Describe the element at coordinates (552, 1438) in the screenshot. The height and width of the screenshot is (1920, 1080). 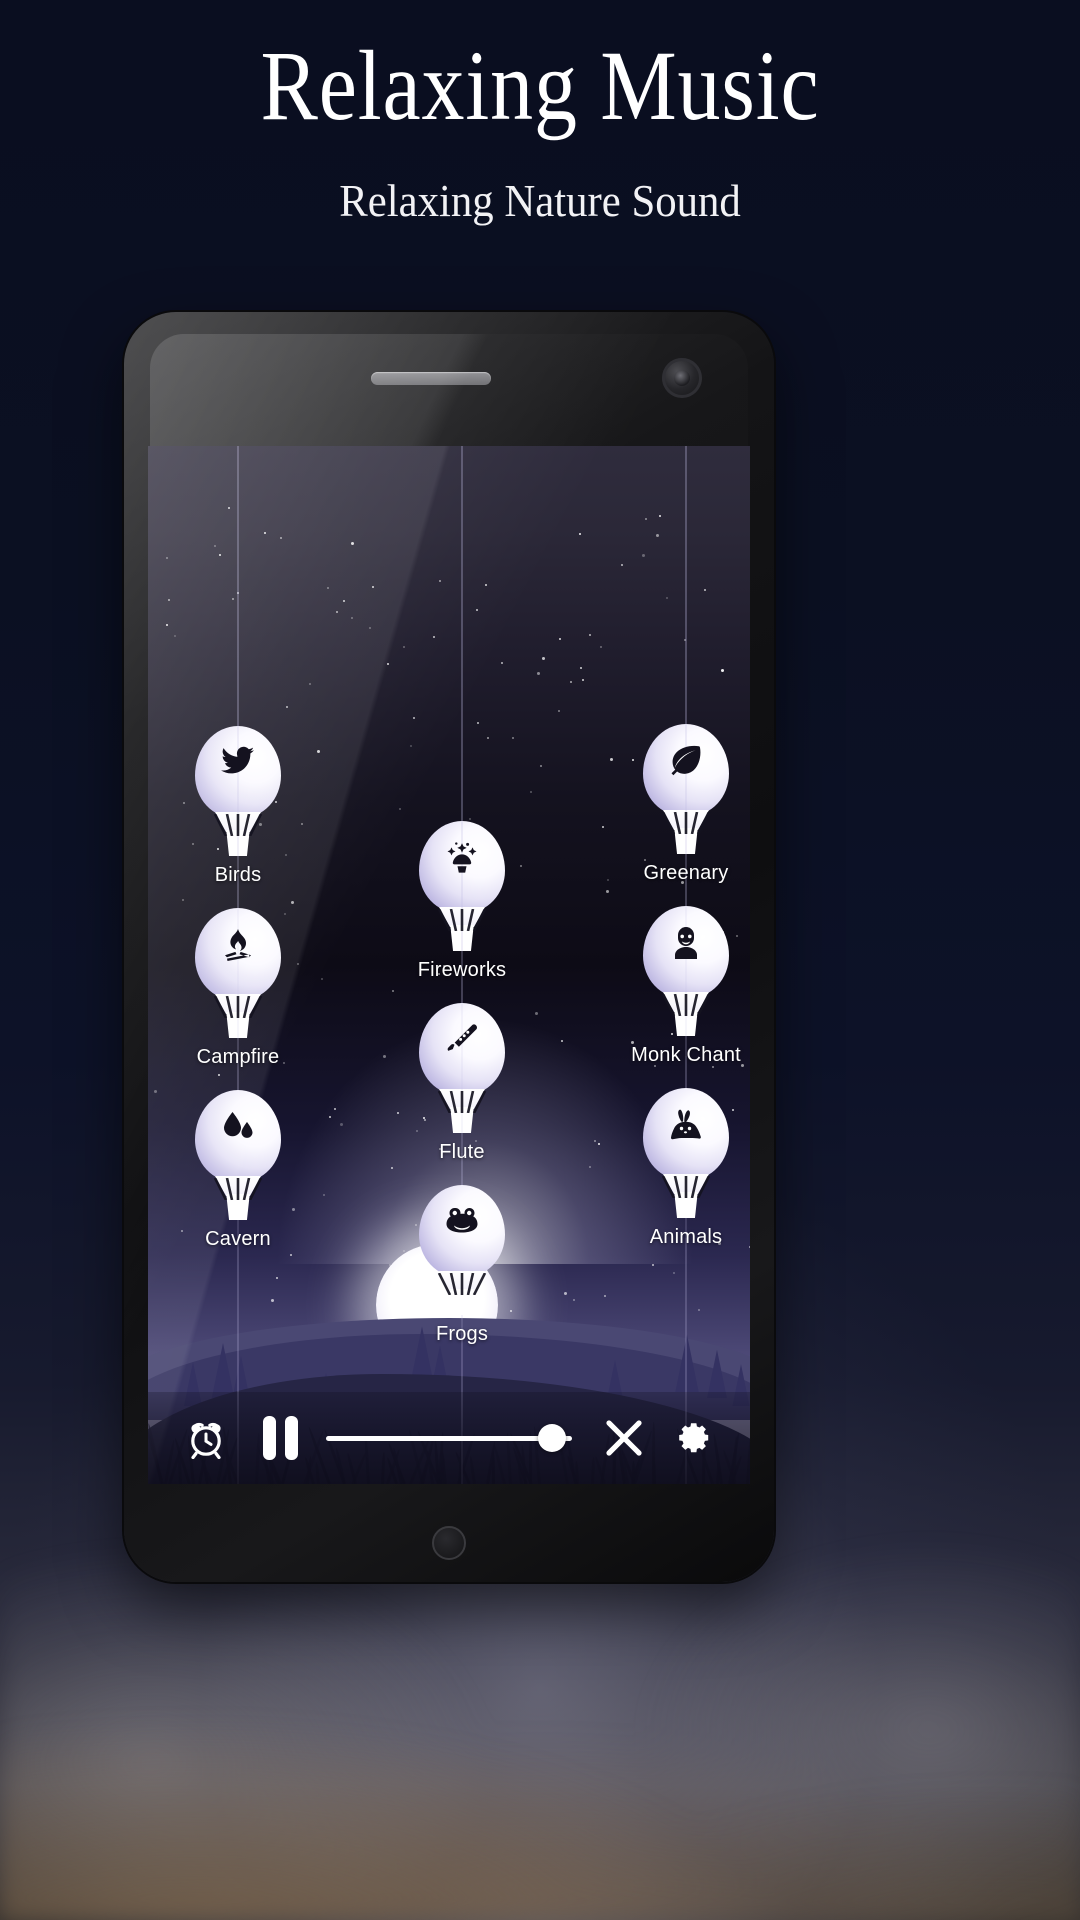
I see `volume-knob` at that location.